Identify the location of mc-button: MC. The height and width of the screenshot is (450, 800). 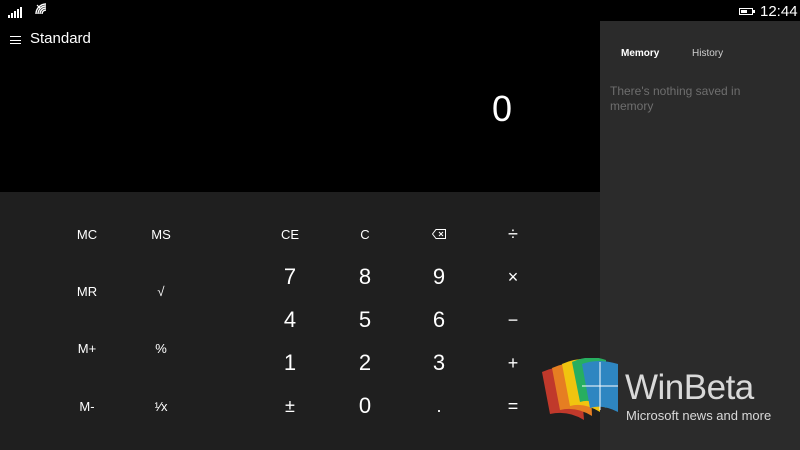
(87, 234).